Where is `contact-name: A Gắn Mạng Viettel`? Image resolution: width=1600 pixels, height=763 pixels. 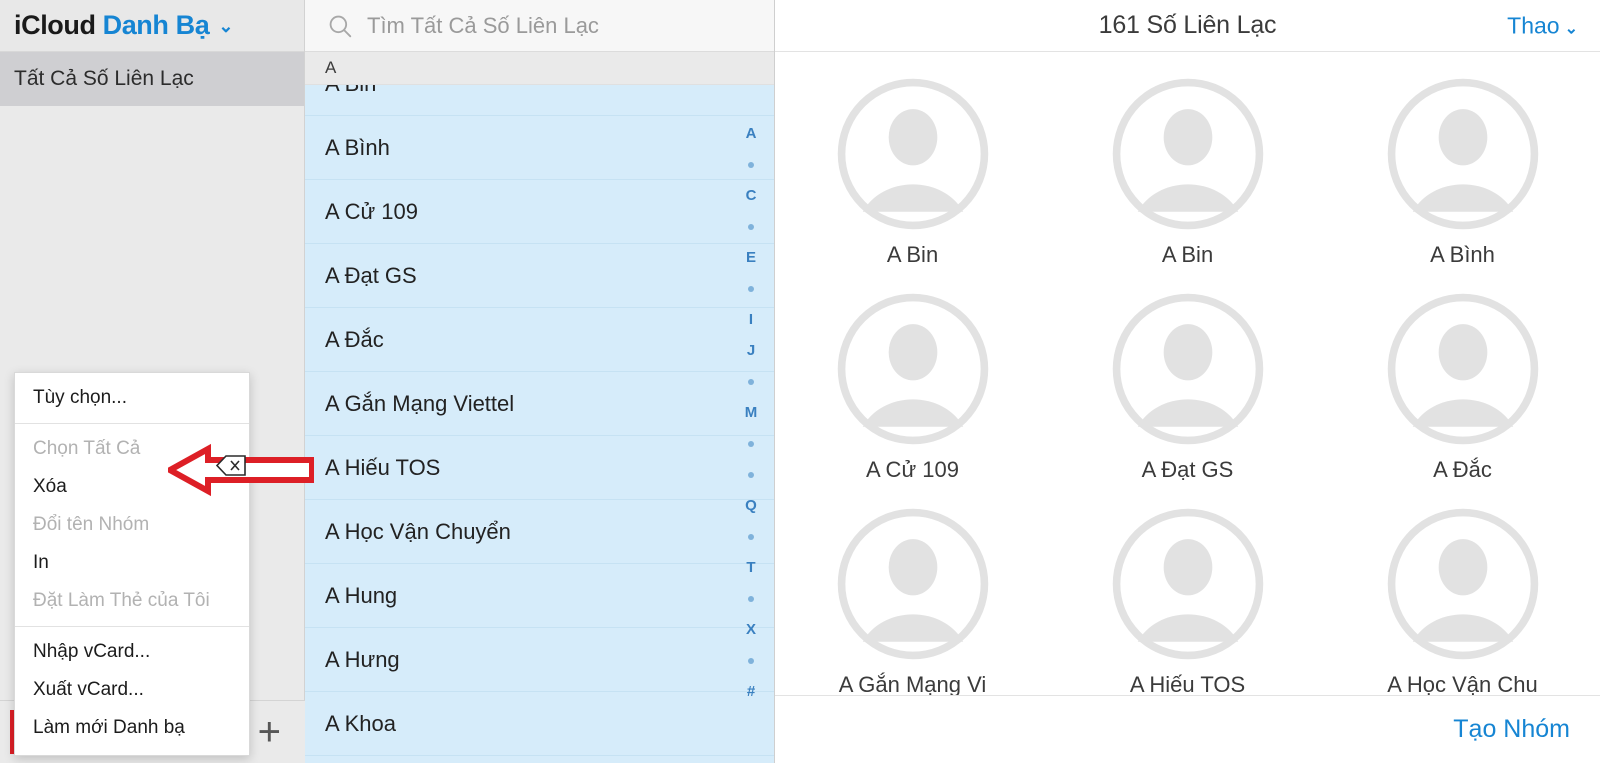
contact-name: A Gắn Mạng Viettel is located at coordinates (420, 403).